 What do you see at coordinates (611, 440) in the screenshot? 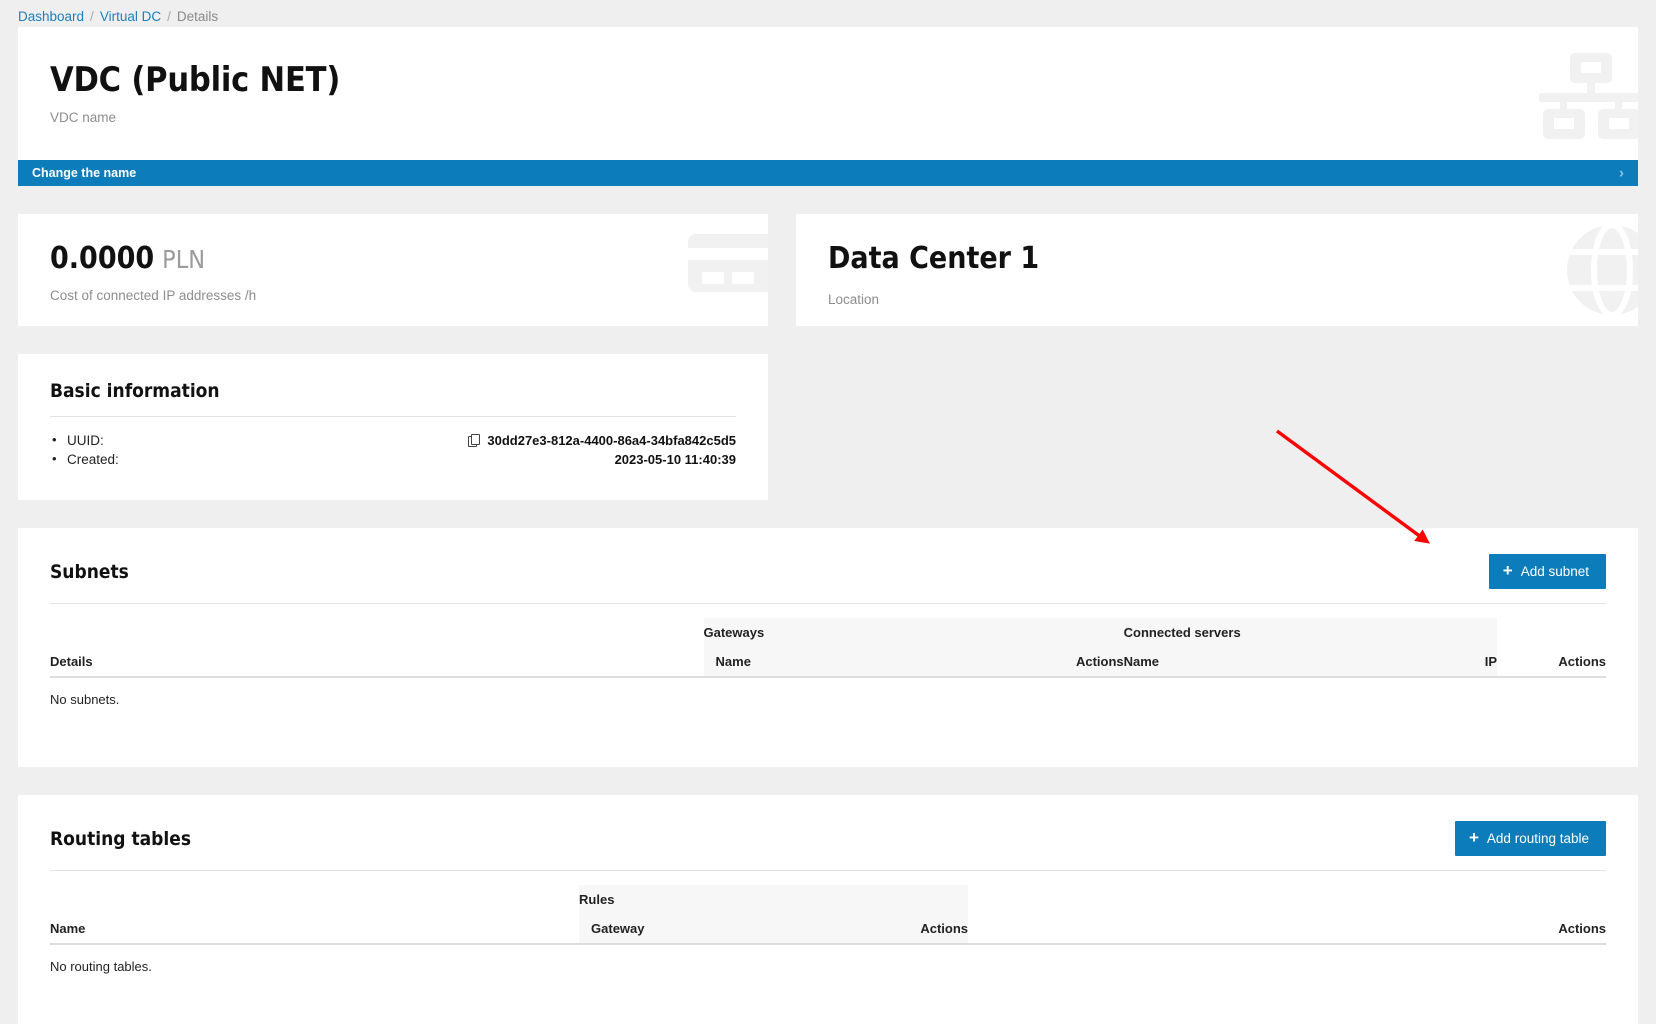
I see `uuid-value: 30dd27e3-812a-4400-86a4-34bfa842c5d5` at bounding box center [611, 440].